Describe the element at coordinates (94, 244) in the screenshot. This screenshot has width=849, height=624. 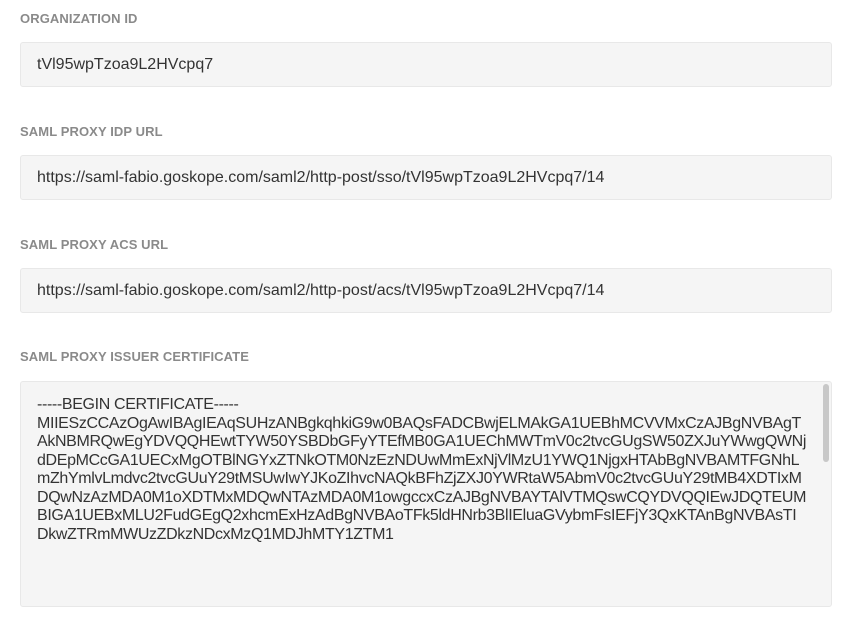
I see `acs-url-label: SAML PROXY ACS URL` at that location.